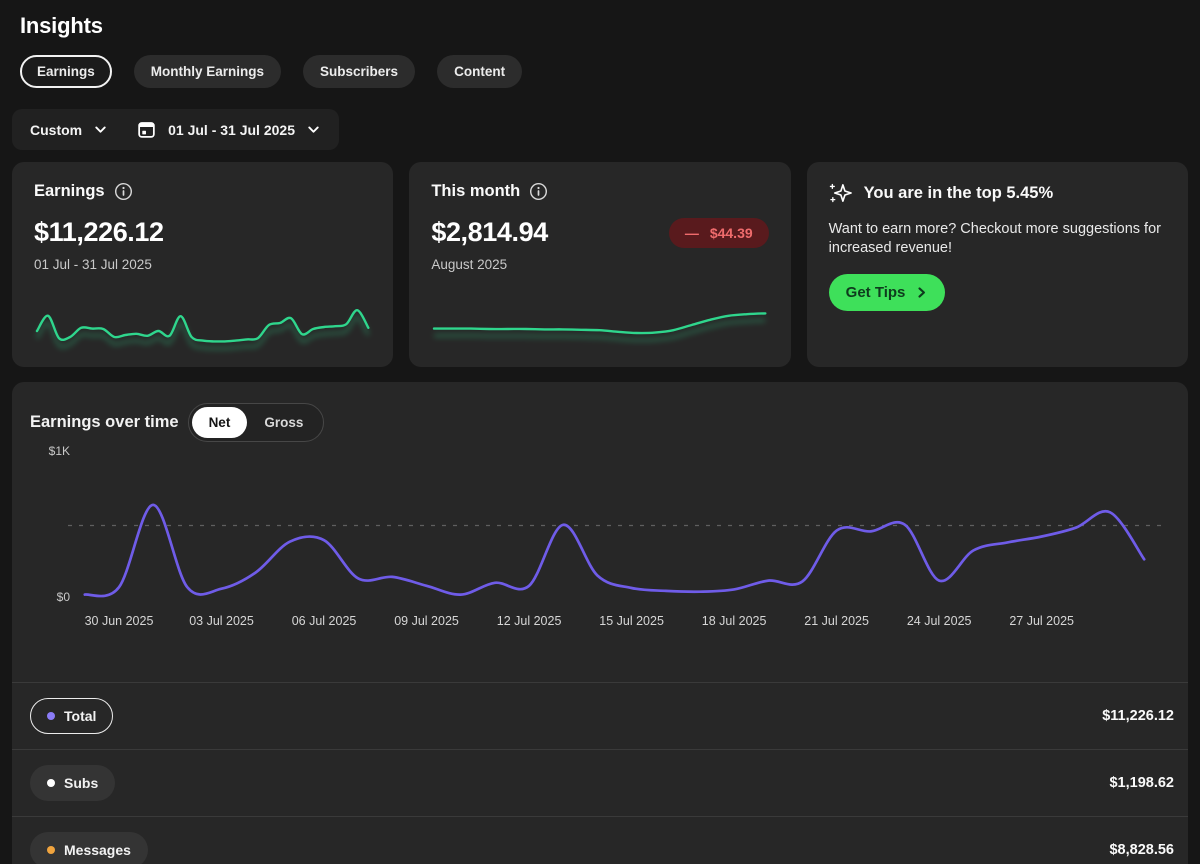 This screenshot has height=864, width=1200. What do you see at coordinates (66, 71) in the screenshot?
I see `tab-earnings: Earnings` at bounding box center [66, 71].